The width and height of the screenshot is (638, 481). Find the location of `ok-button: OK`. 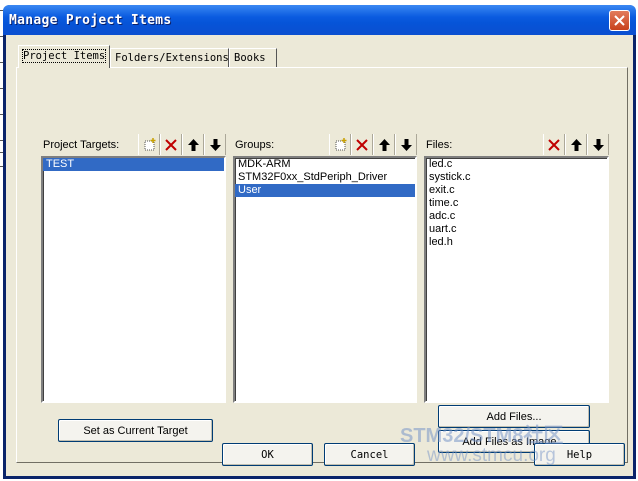

ok-button: OK is located at coordinates (267, 454).